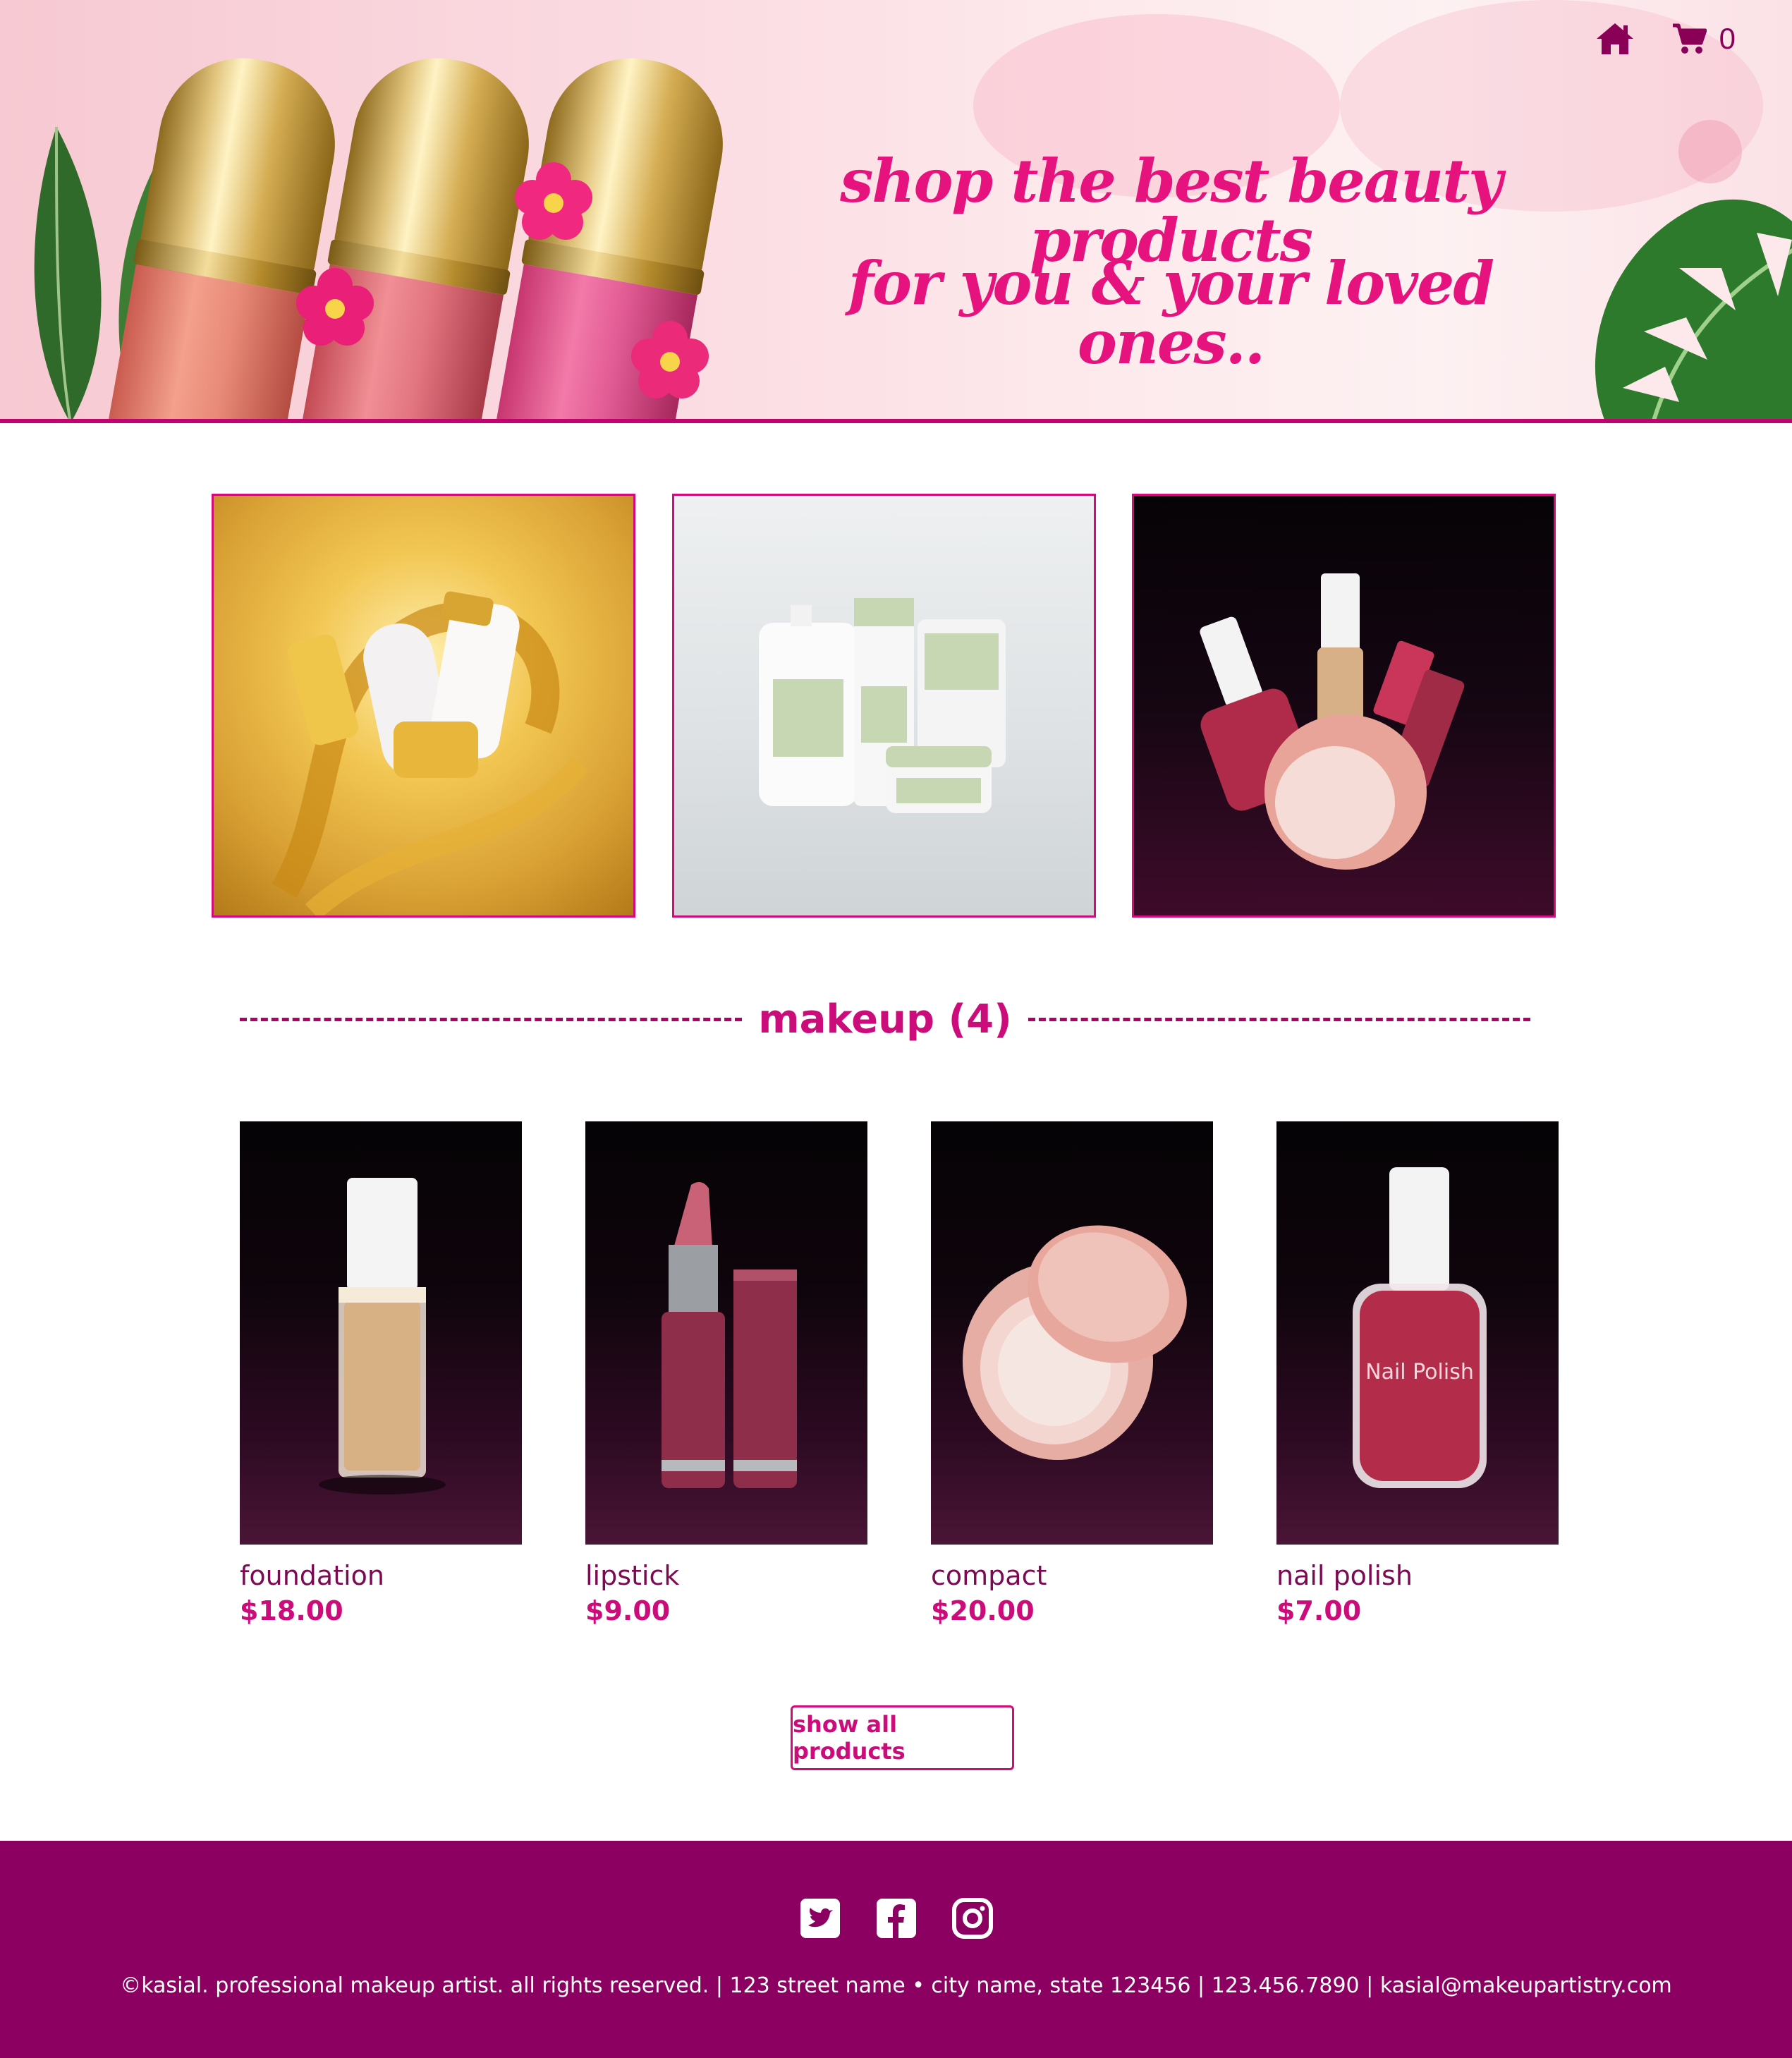  I want to click on nail-polish-label: Nail Polish, so click(1419, 1372).